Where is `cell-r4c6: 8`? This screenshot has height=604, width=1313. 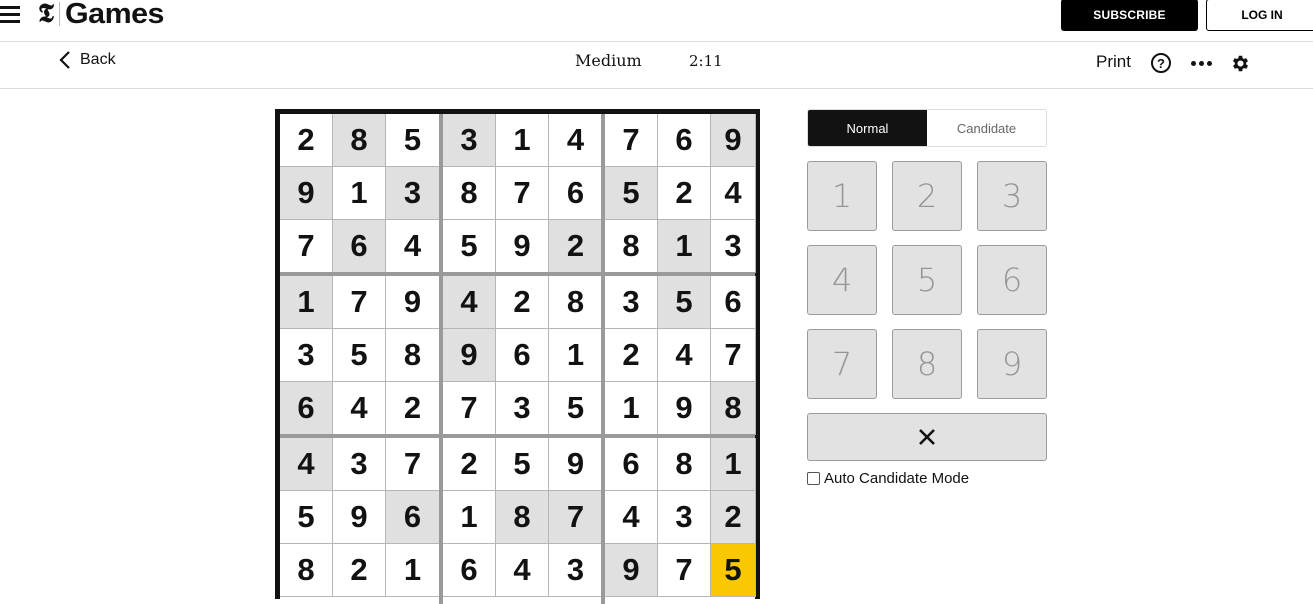 cell-r4c6: 8 is located at coordinates (576, 302).